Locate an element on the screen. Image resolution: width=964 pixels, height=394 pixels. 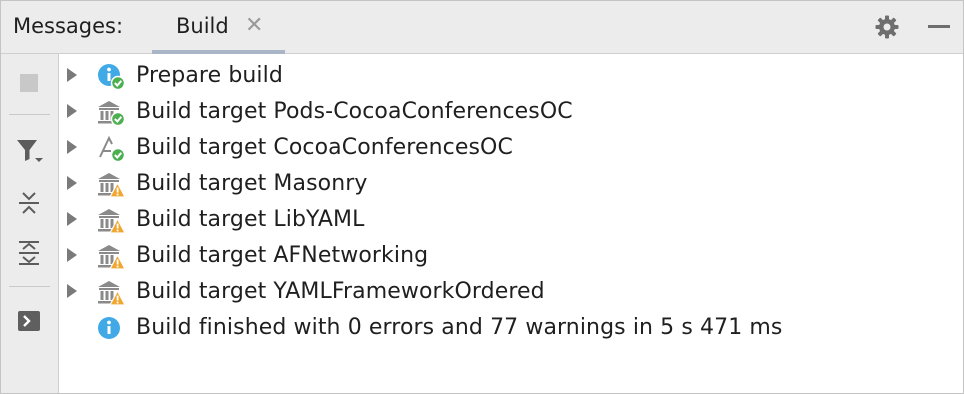
tree-row-label: Prepare build is located at coordinates (209, 75).